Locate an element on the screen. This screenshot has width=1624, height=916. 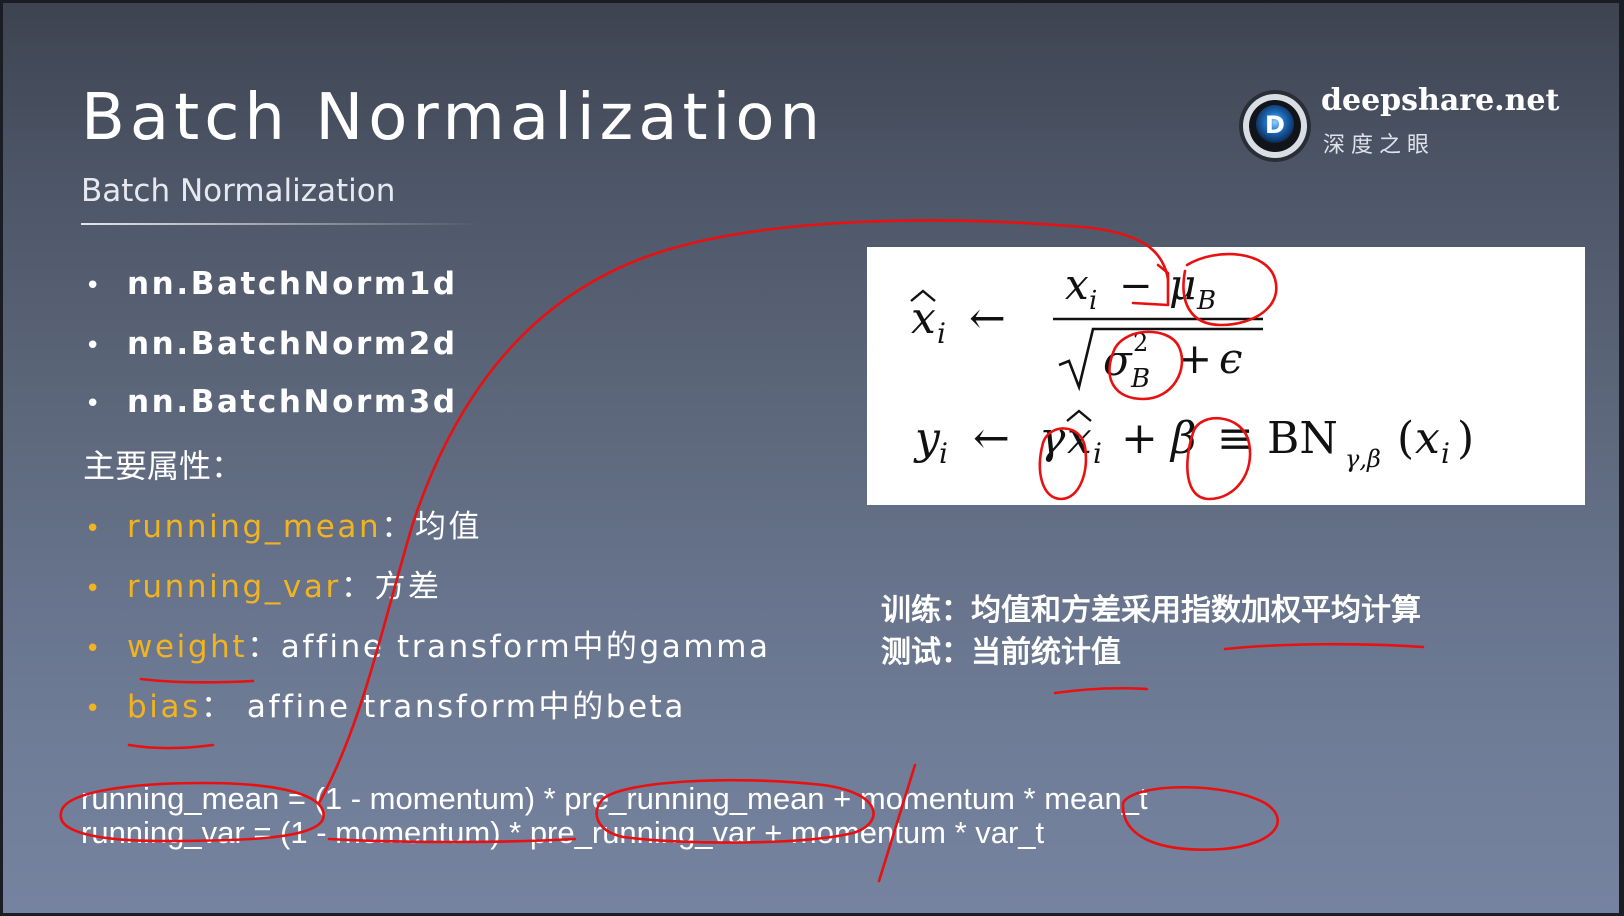
attribute-desc: affine transform中的beta is located at coordinates (460, 707).